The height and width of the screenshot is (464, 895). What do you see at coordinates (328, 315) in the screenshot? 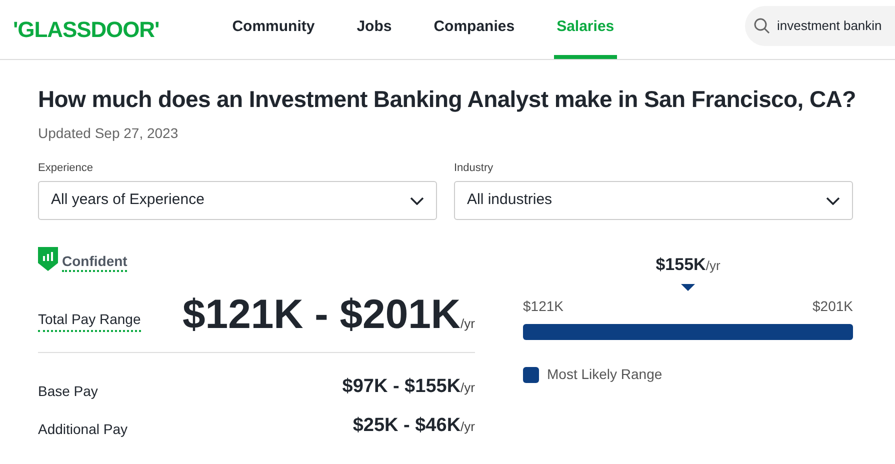
I see `total-pay-range: $121K - $201K/yr` at bounding box center [328, 315].